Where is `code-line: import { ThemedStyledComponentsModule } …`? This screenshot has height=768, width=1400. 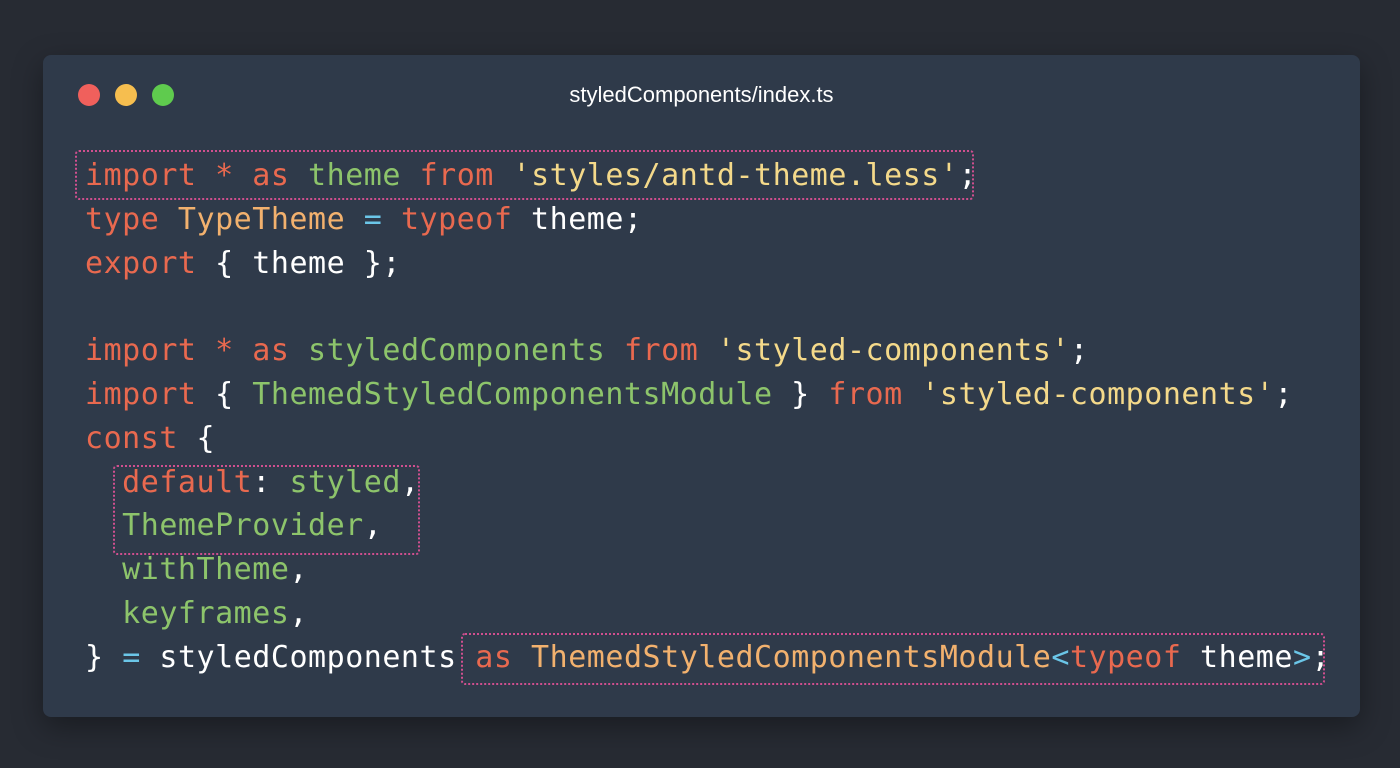
code-line: import { ThemedStyledComponentsModule } … is located at coordinates (707, 395).